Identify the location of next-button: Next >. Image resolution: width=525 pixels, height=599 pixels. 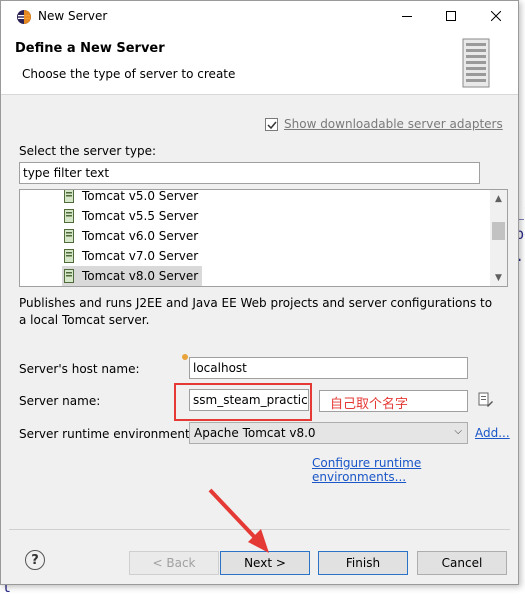
(265, 563).